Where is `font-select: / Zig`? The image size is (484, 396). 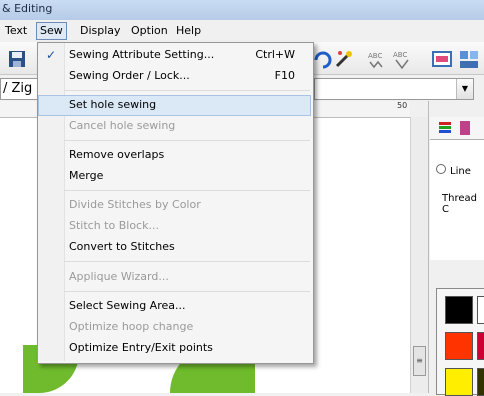
font-select: / Zig is located at coordinates (20, 89).